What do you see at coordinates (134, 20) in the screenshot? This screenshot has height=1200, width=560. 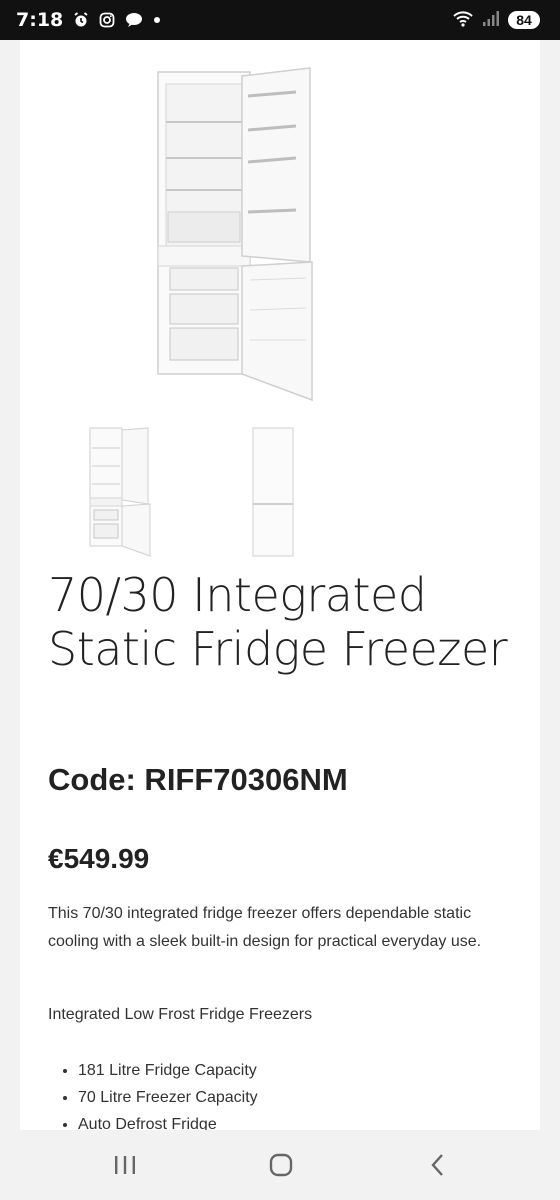 I see `chat-icon` at bounding box center [134, 20].